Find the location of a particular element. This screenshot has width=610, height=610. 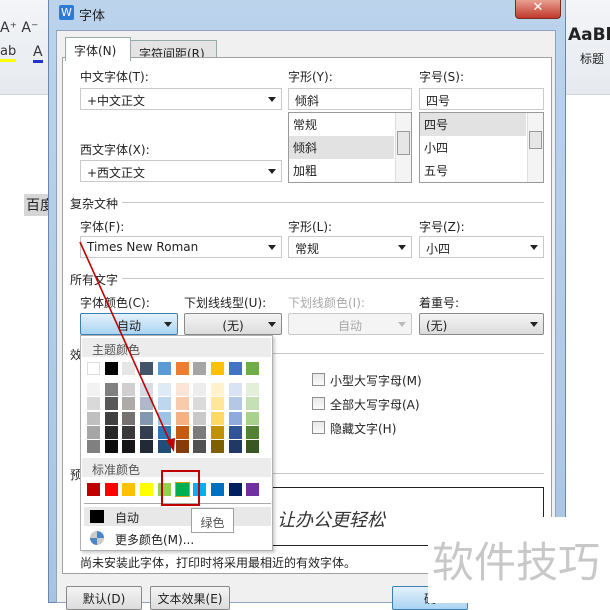

font-color-dropdown: 自动 is located at coordinates (129, 324).